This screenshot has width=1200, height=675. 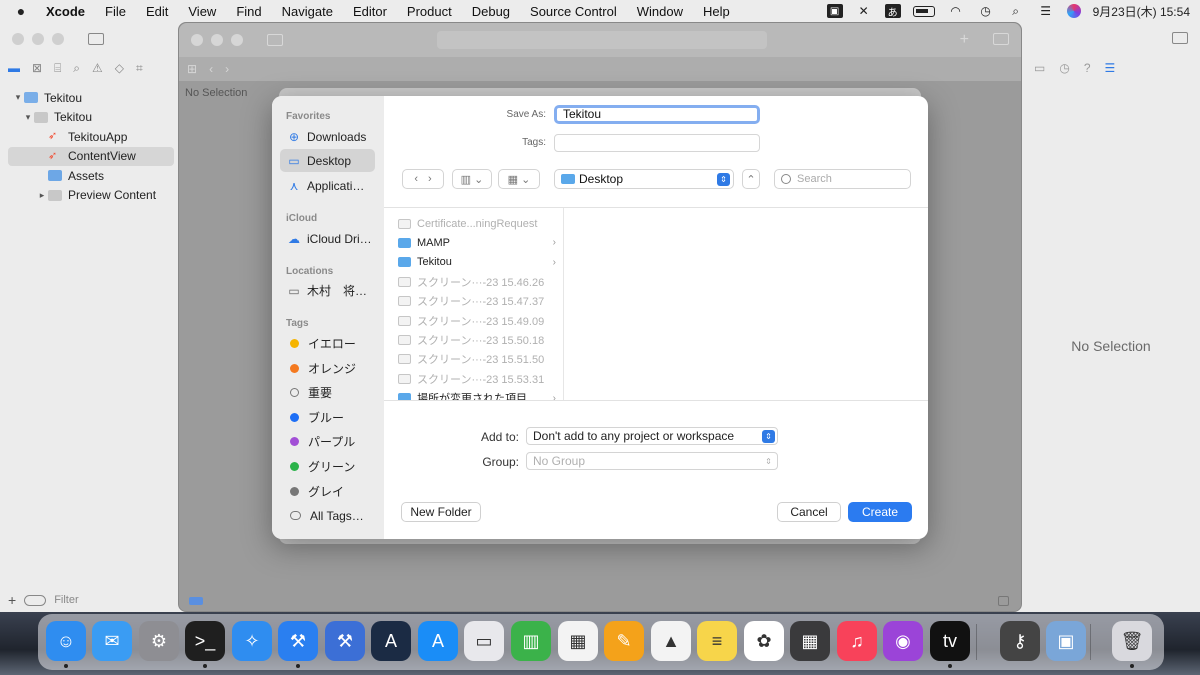 What do you see at coordinates (252, 641) in the screenshot?
I see `safari-icon: ✧` at bounding box center [252, 641].